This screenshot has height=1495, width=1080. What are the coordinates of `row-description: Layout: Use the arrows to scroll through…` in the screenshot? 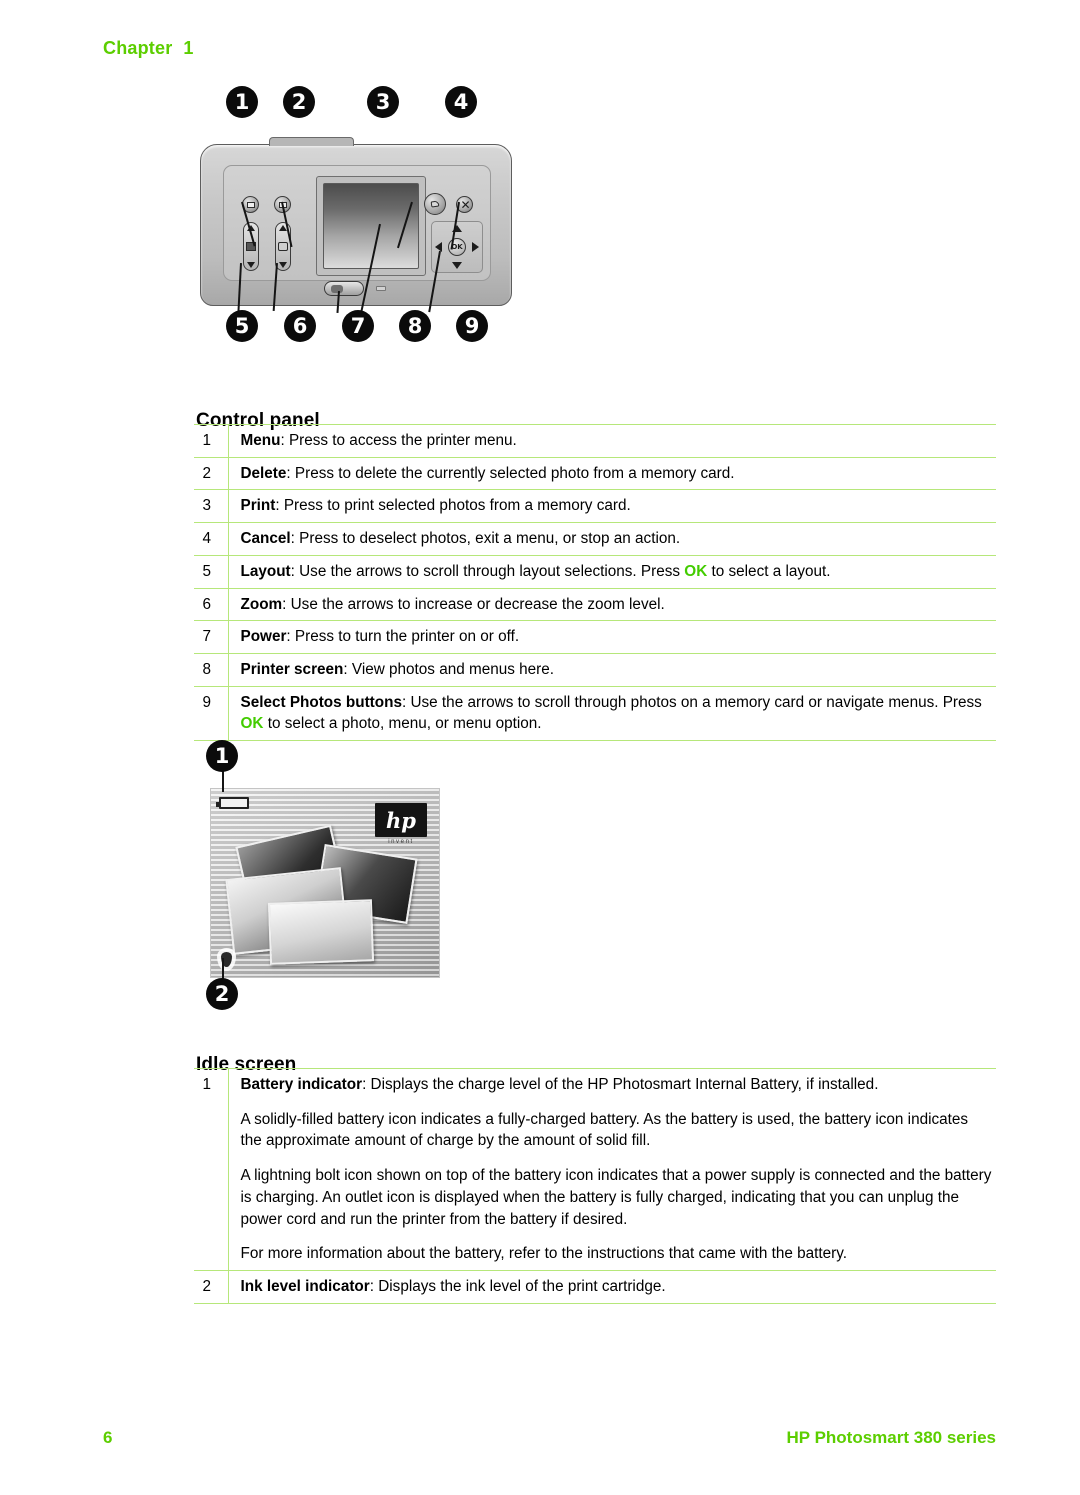 It's located at (612, 571).